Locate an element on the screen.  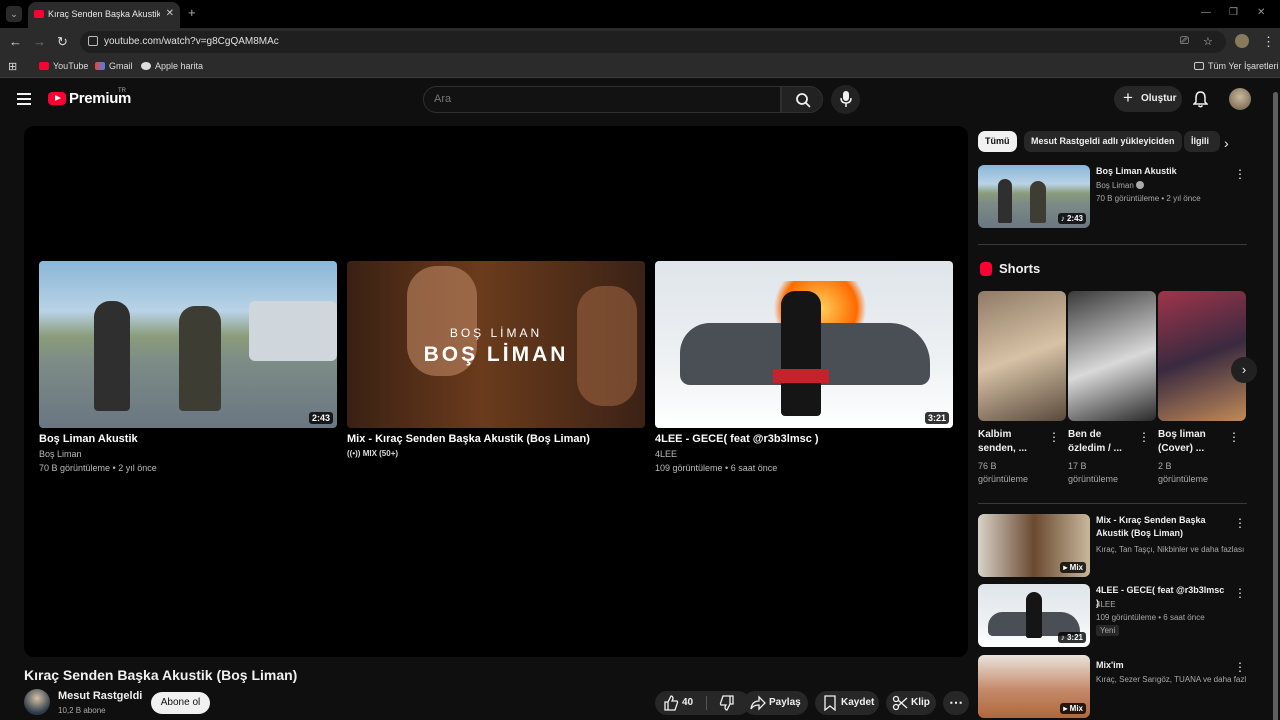
youtube-logo-icon is located at coordinates (57, 98).